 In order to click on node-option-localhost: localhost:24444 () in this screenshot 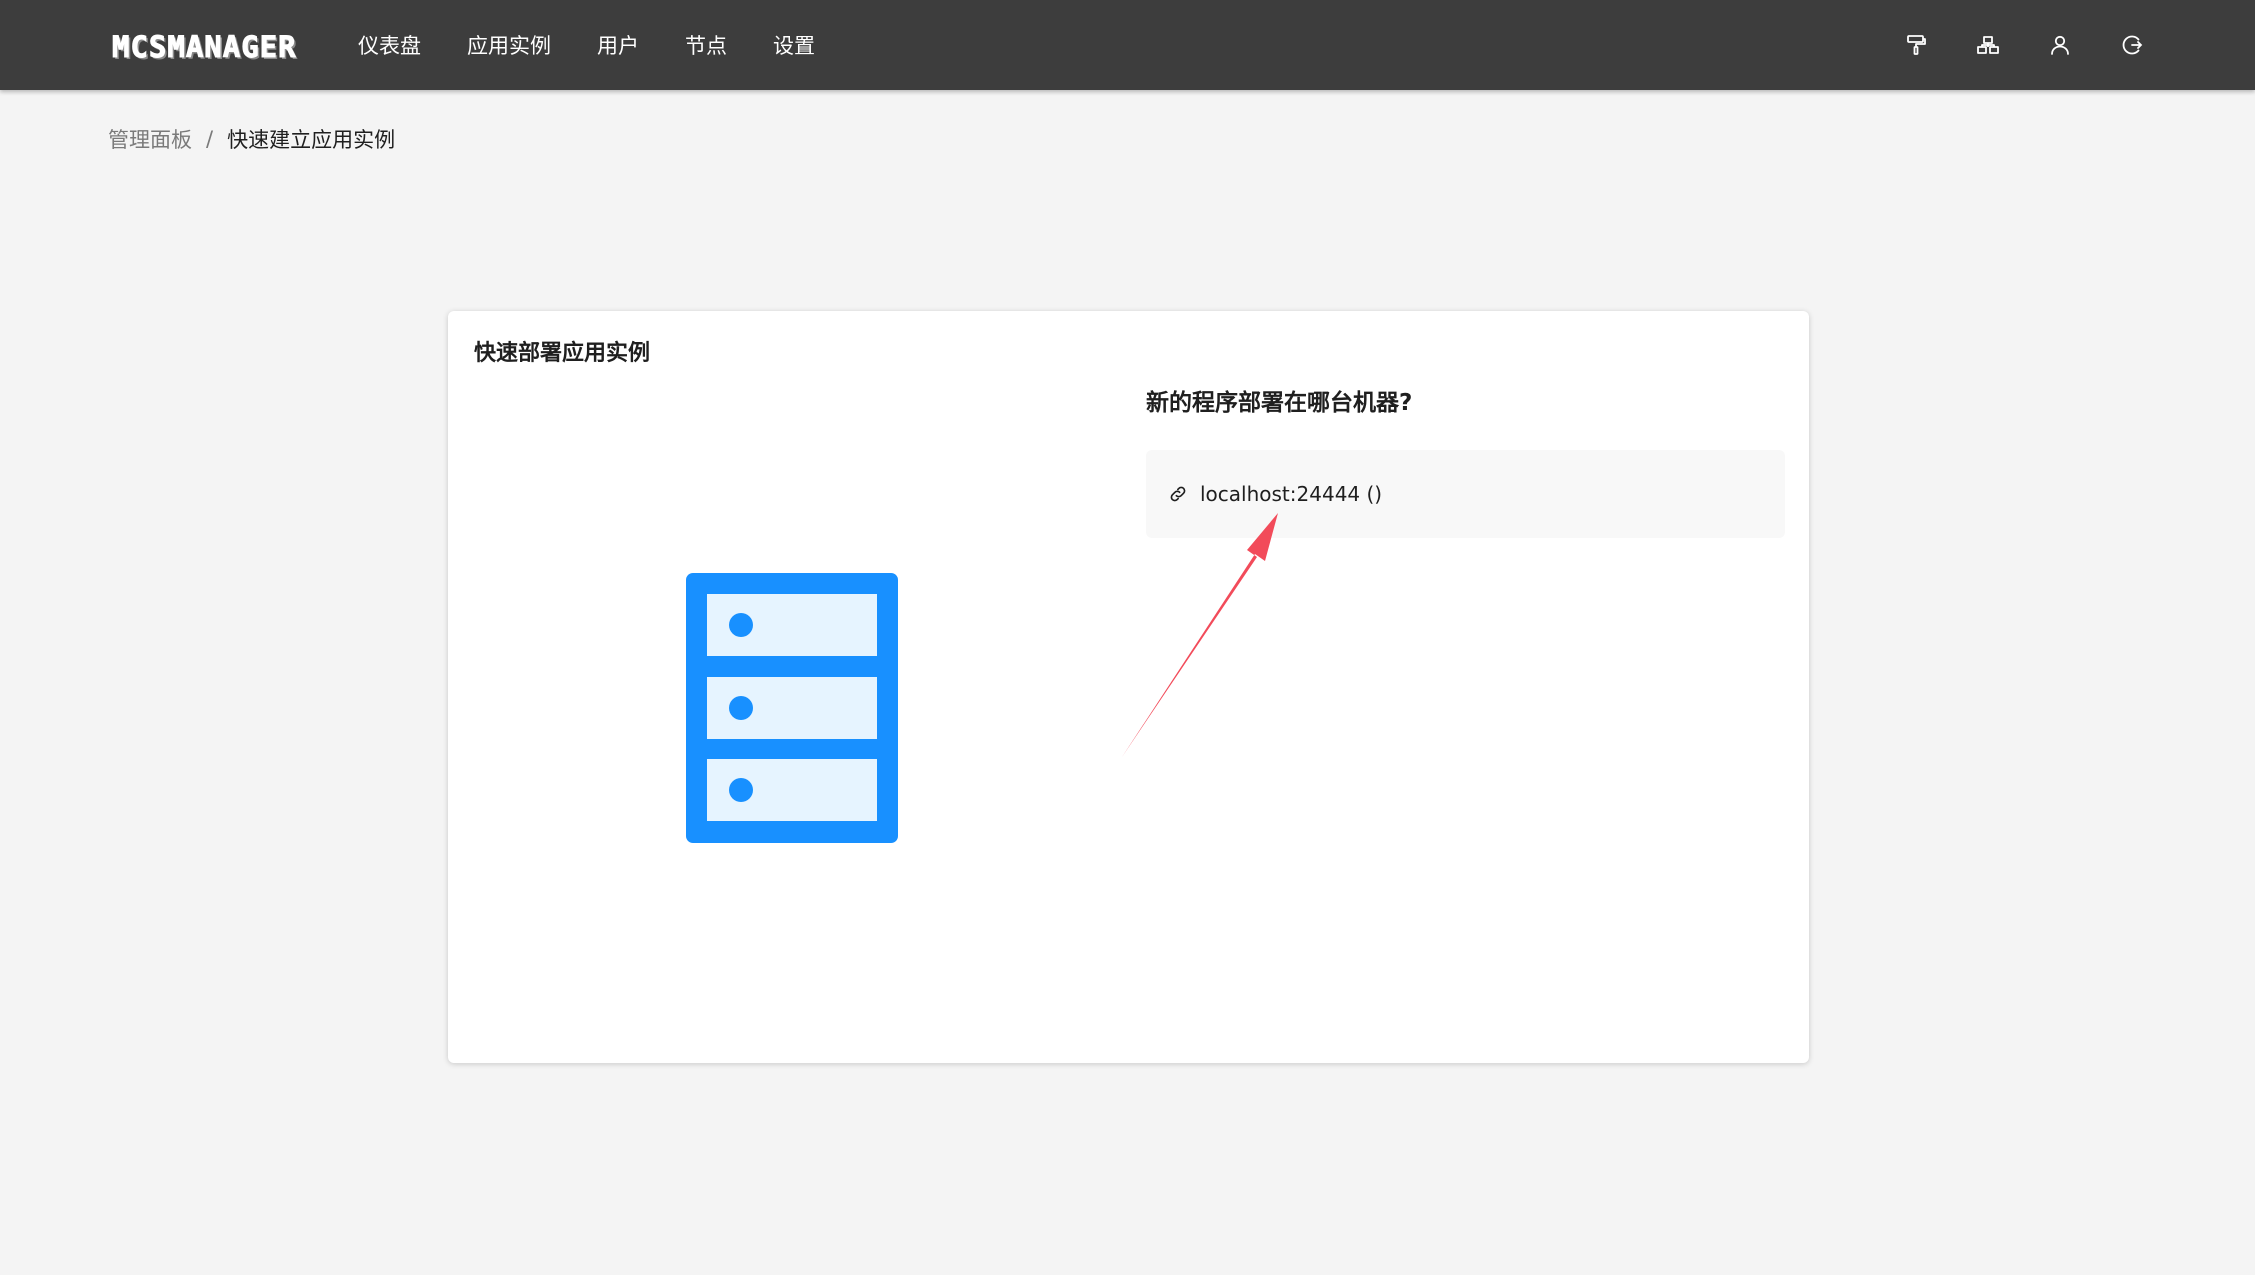, I will do `click(1465, 494)`.